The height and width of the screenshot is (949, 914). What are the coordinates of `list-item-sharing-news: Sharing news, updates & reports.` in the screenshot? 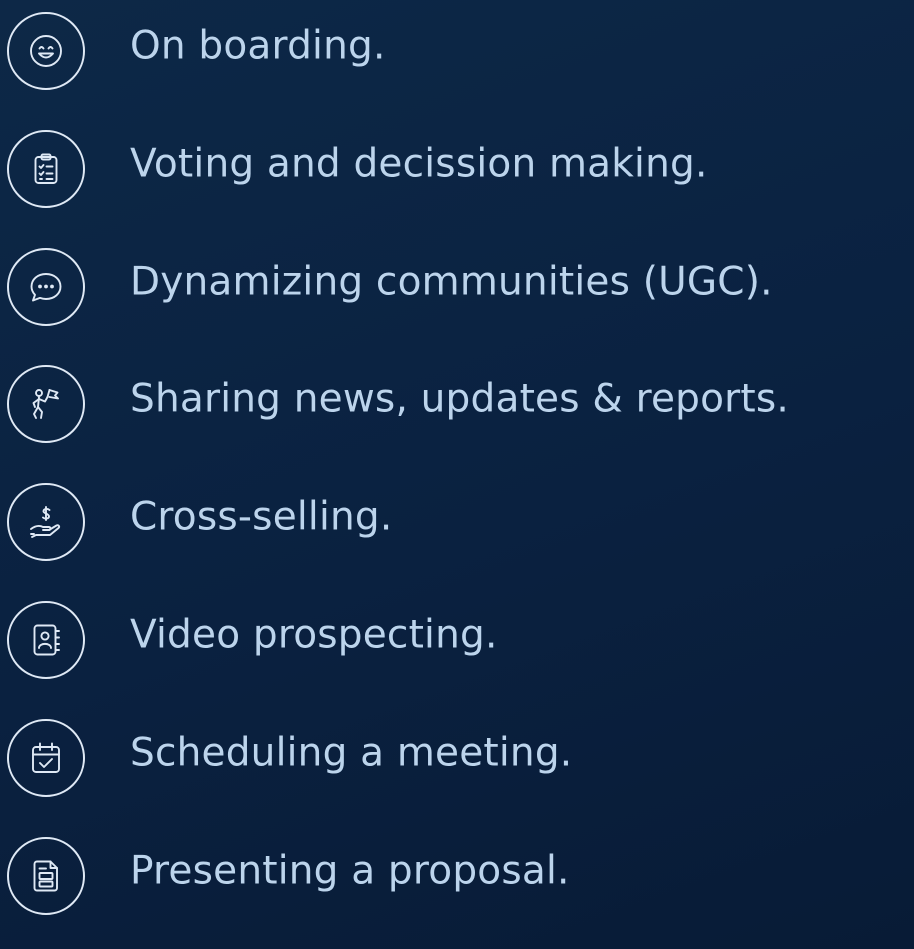 It's located at (457, 400).